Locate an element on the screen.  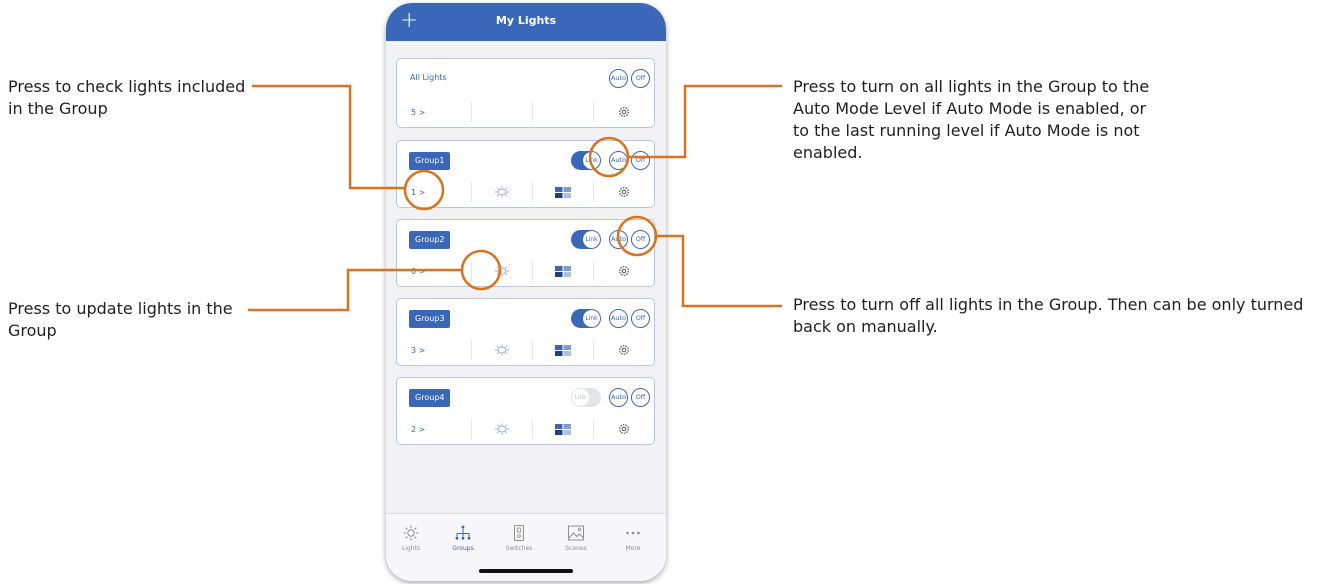
sun-icon is located at coordinates (411, 533).